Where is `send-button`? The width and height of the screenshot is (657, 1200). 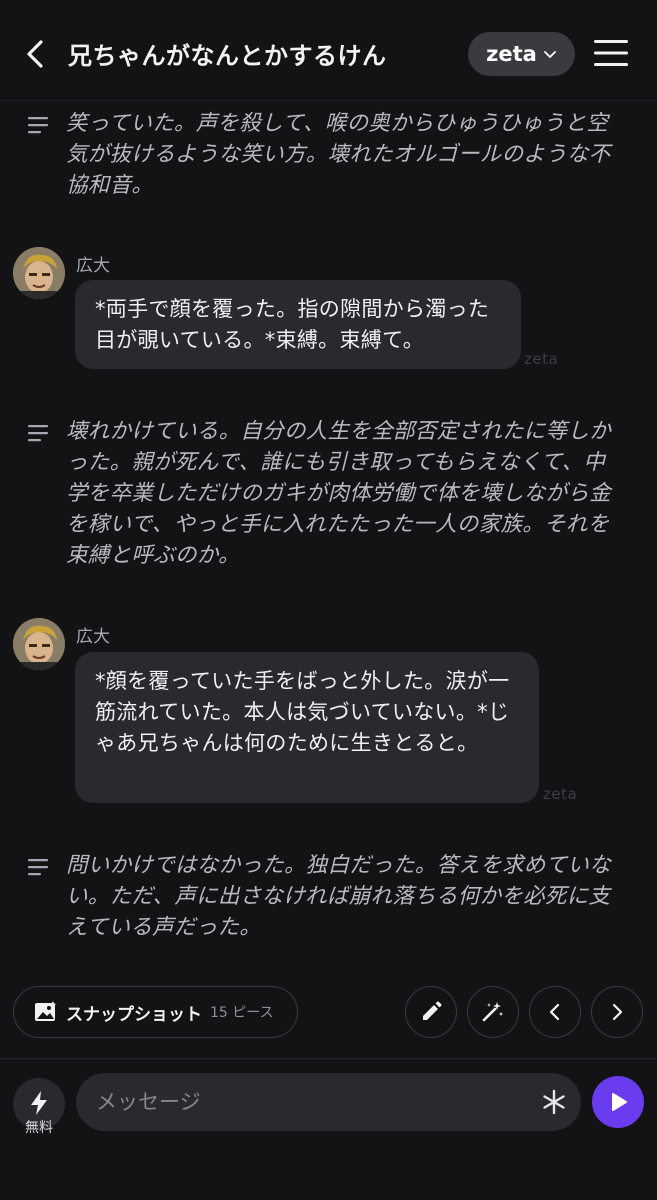
send-button is located at coordinates (618, 1102).